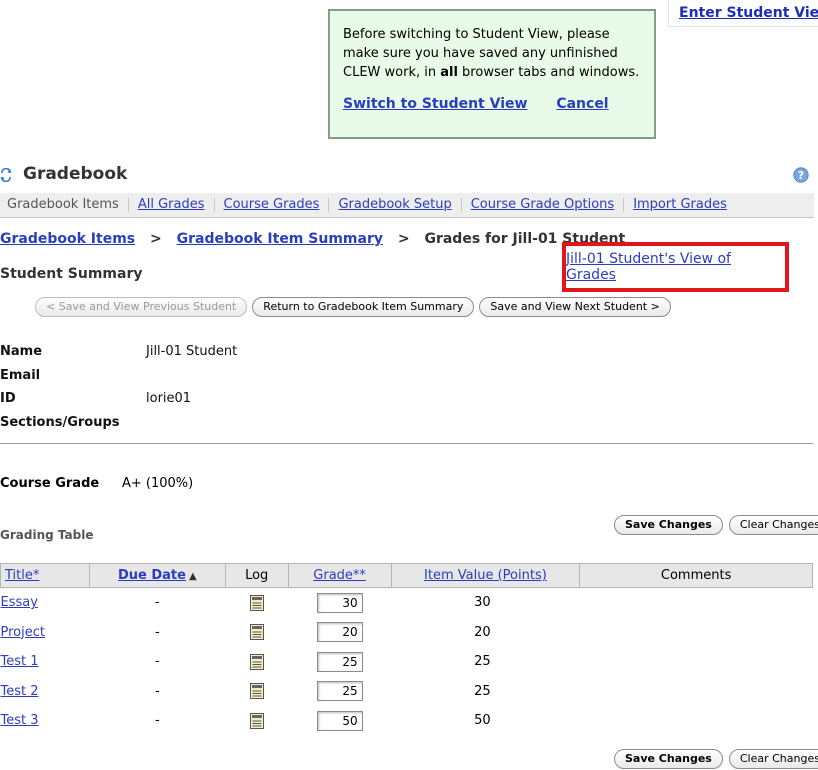 Image resolution: width=818 pixels, height=770 pixels. I want to click on bottom-actions: Save Changes Clear Changes, so click(716, 759).